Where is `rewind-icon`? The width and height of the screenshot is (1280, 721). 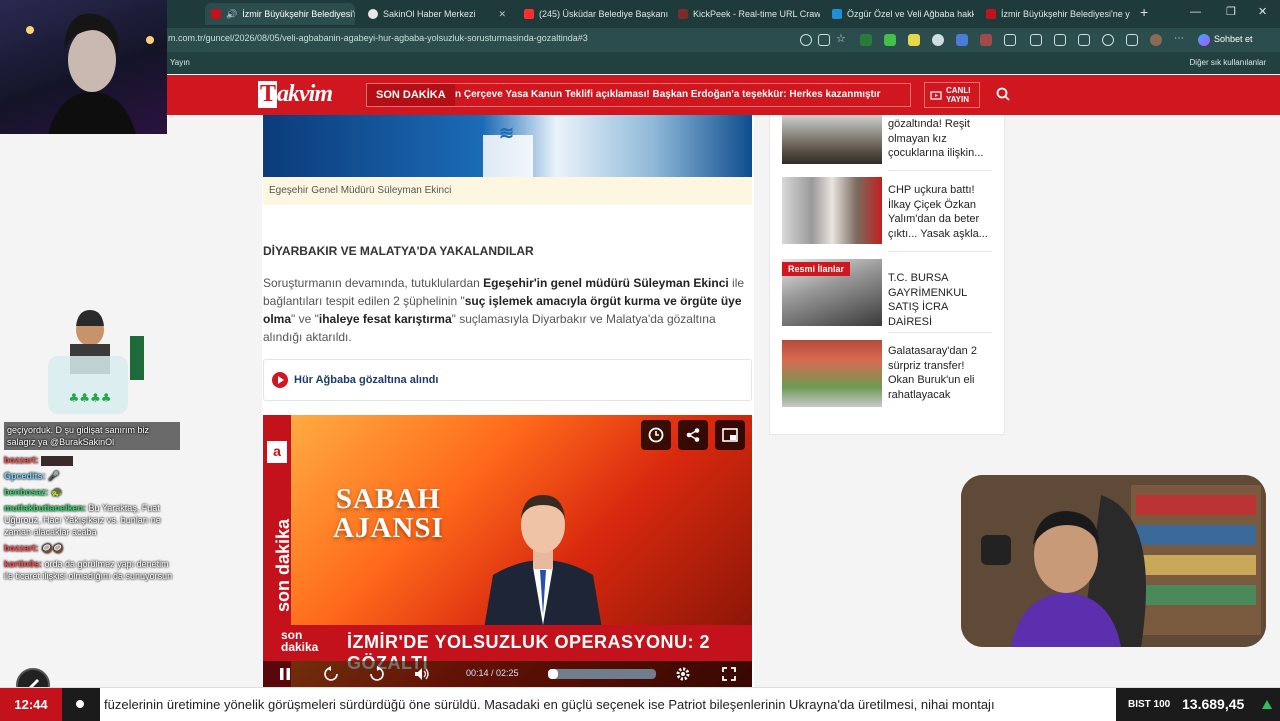 rewind-icon is located at coordinates (331, 673).